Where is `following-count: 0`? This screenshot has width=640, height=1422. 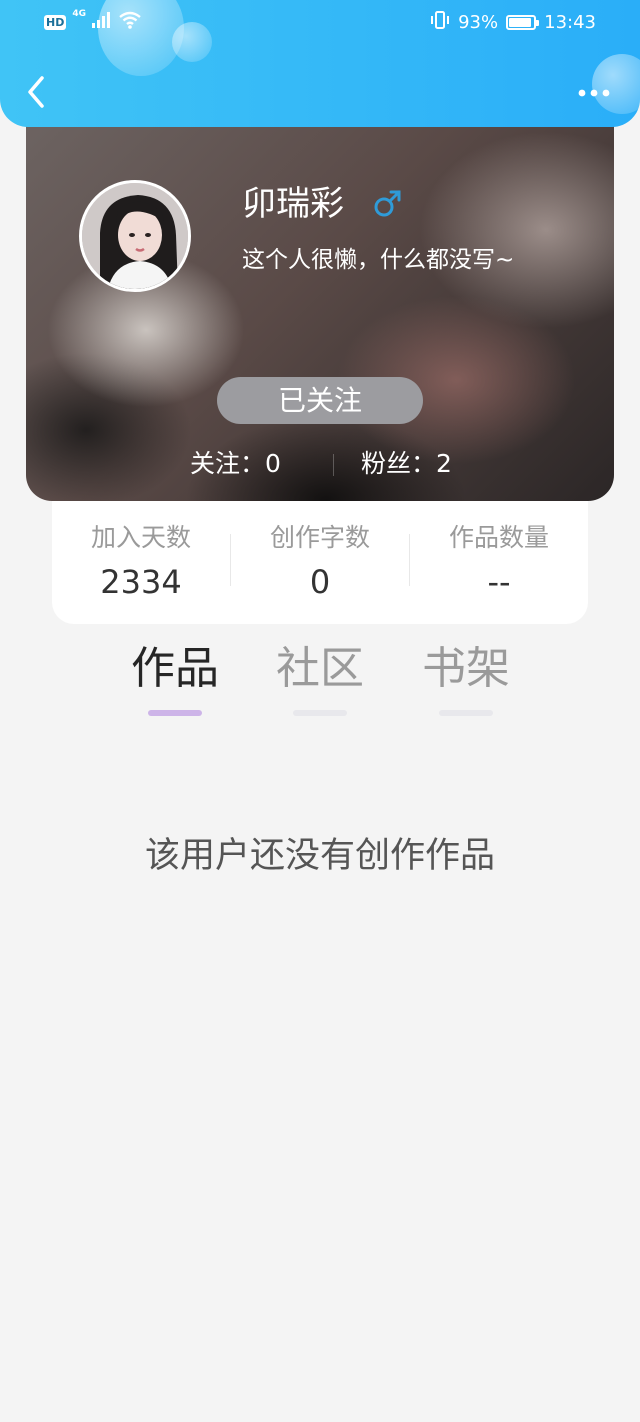 following-count: 0 is located at coordinates (273, 463).